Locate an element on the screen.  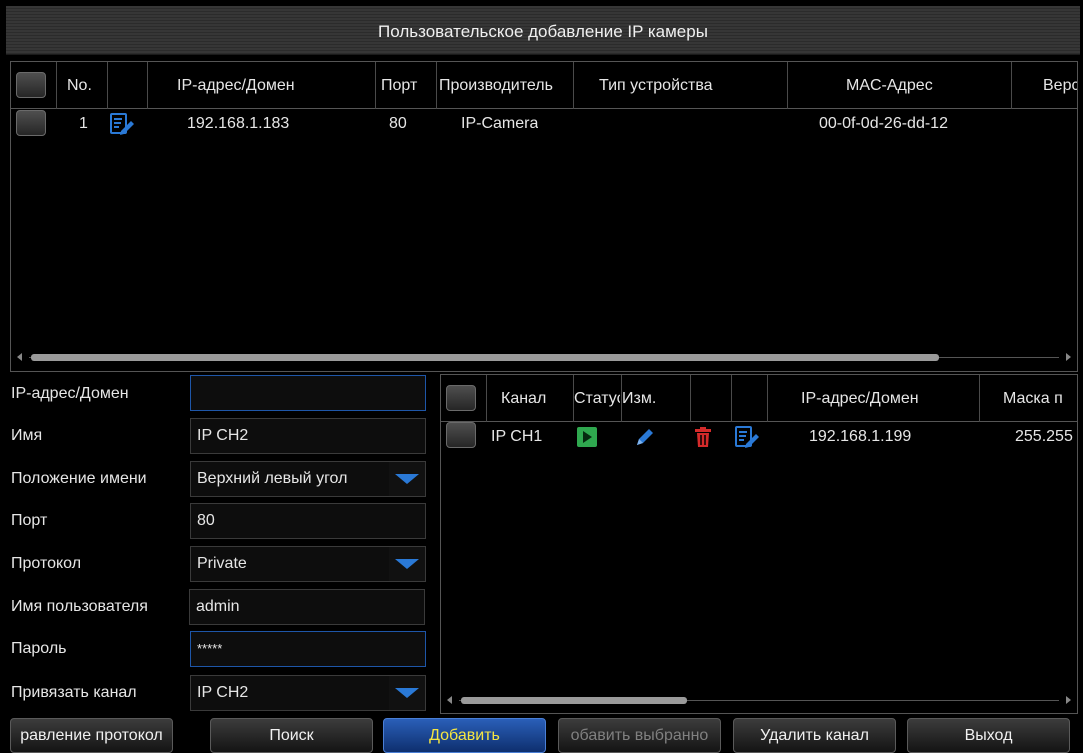
protocol-manage-button: равление протокол is located at coordinates (91, 735).